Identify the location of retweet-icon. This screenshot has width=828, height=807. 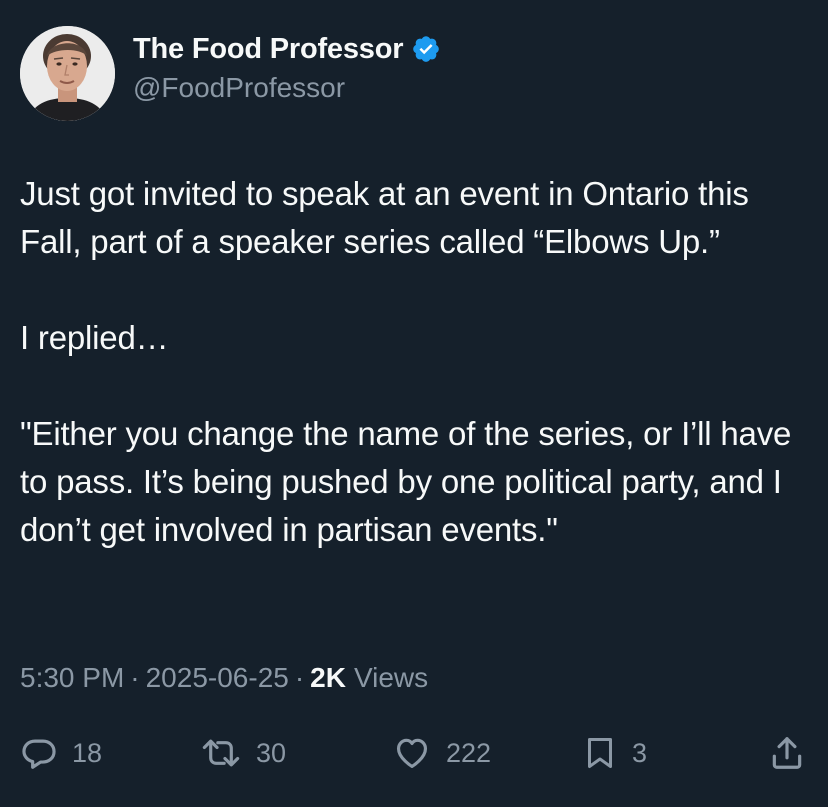
(221, 753).